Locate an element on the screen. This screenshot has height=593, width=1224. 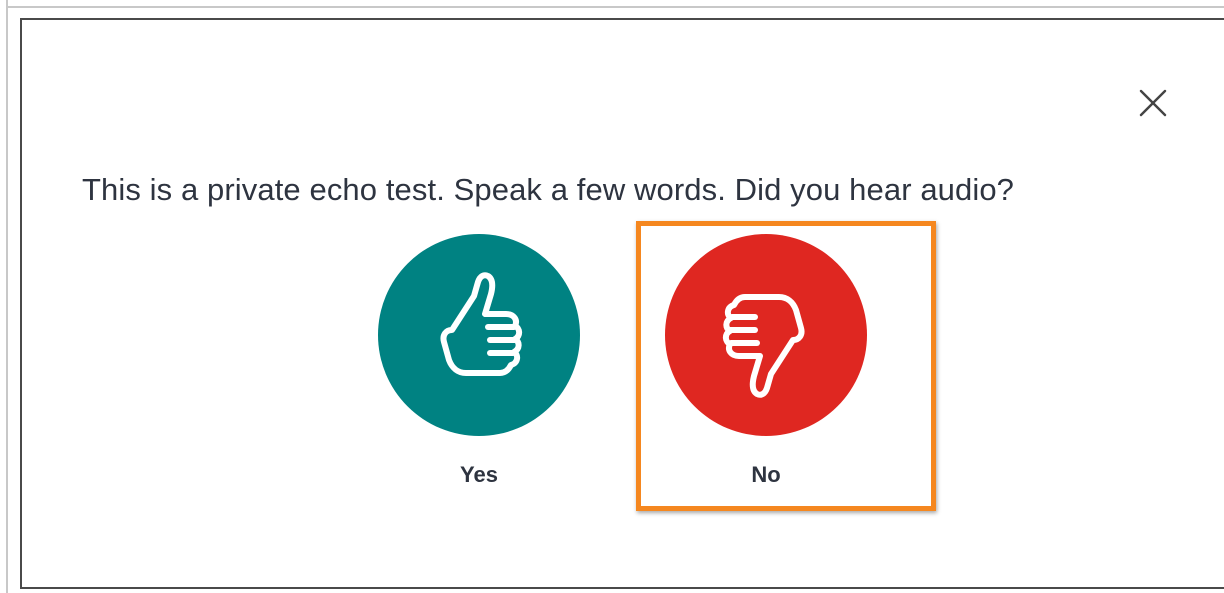
yes-circle is located at coordinates (479, 335).